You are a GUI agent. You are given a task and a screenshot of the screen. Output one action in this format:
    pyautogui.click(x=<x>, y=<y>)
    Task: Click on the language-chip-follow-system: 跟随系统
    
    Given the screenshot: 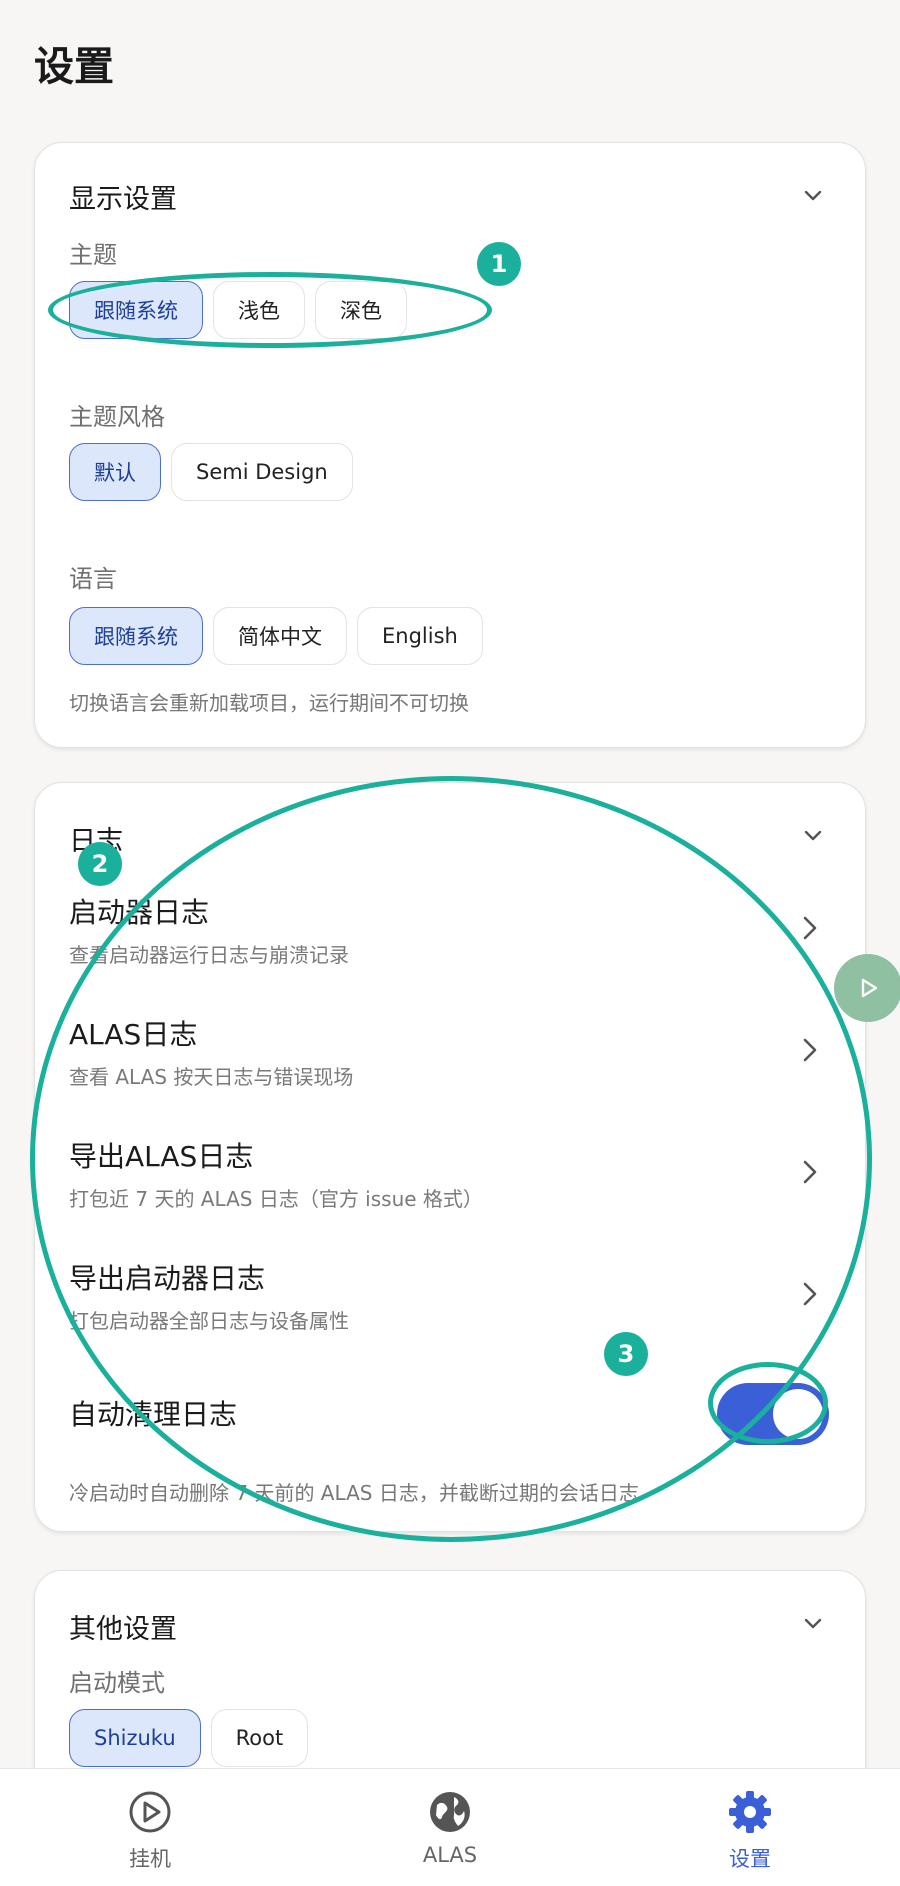 What is the action you would take?
    pyautogui.click(x=136, y=636)
    